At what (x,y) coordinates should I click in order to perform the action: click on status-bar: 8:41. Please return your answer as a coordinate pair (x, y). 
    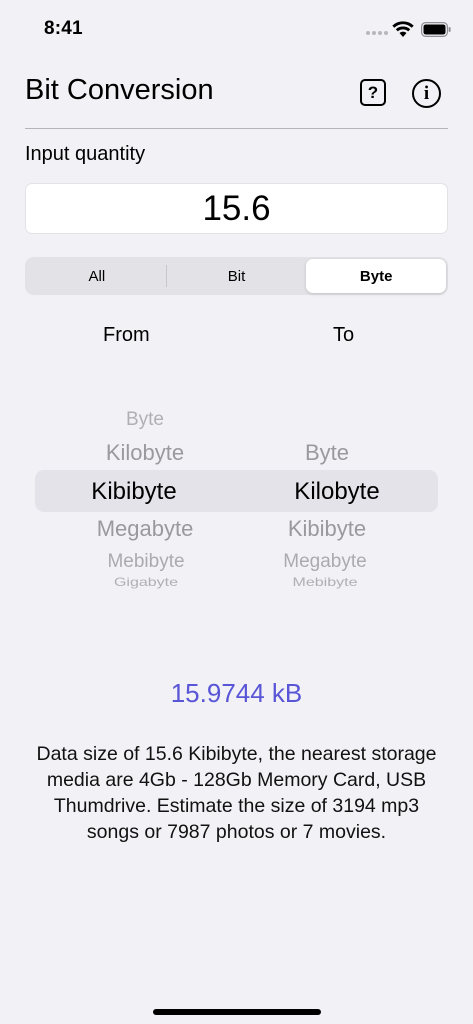
    Looking at the image, I should click on (236, 29).